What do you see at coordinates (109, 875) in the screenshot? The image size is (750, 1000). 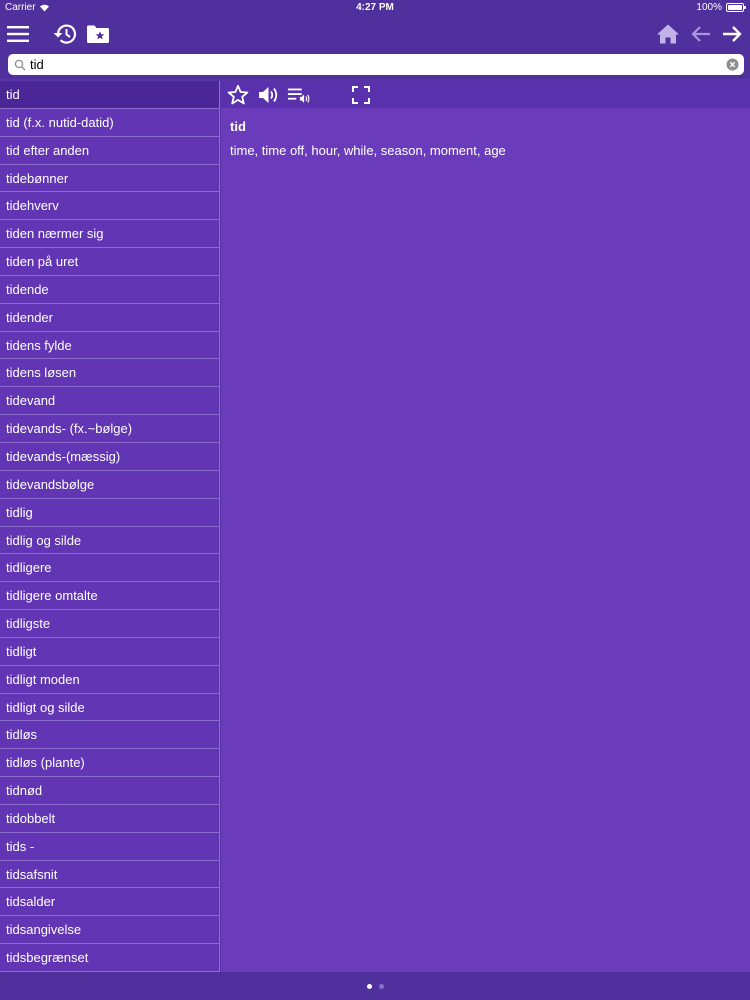 I see `list-item: tidsafsnit` at bounding box center [109, 875].